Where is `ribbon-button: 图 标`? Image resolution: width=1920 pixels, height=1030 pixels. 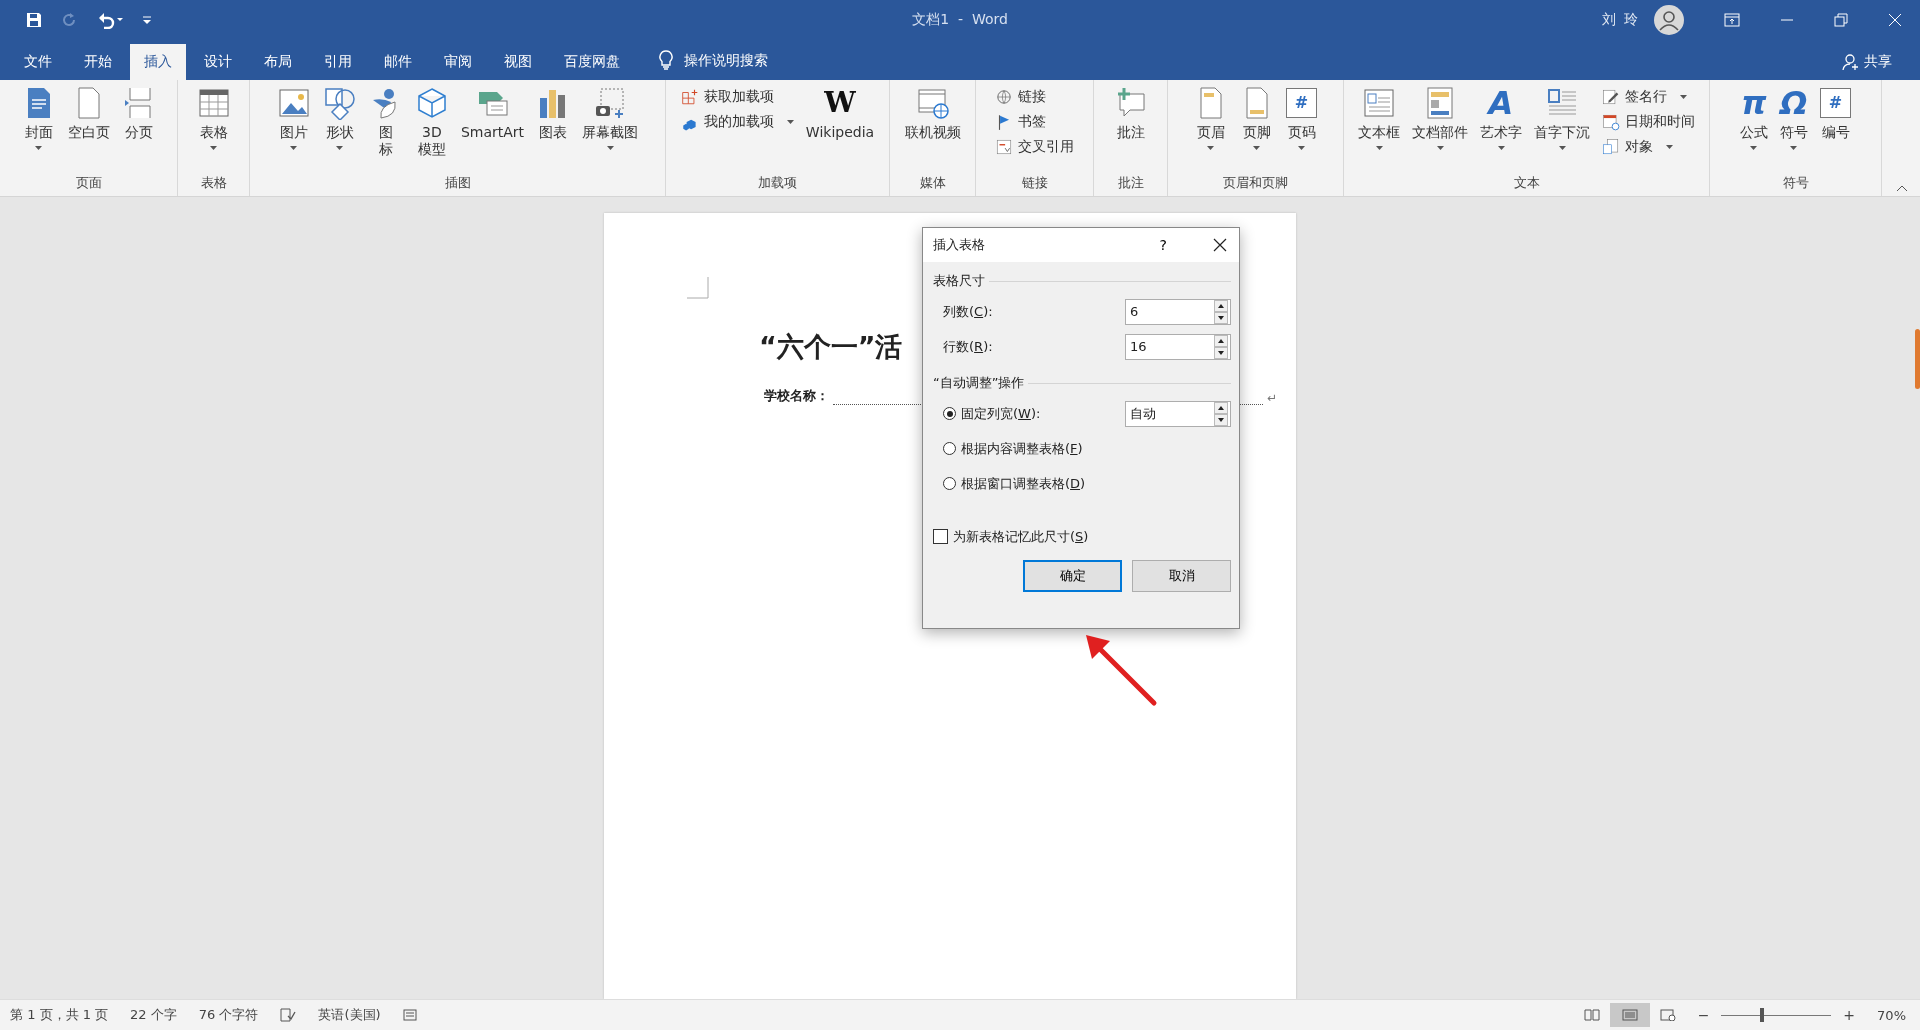
ribbon-button: 图 标 is located at coordinates (385, 121).